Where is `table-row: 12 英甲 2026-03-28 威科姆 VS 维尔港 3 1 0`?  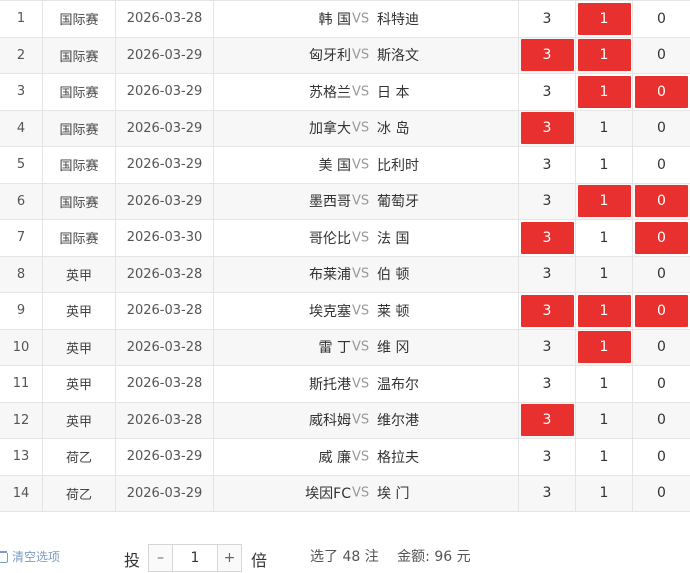 table-row: 12 英甲 2026-03-28 威科姆 VS 维尔港 3 1 0 is located at coordinates (345, 420).